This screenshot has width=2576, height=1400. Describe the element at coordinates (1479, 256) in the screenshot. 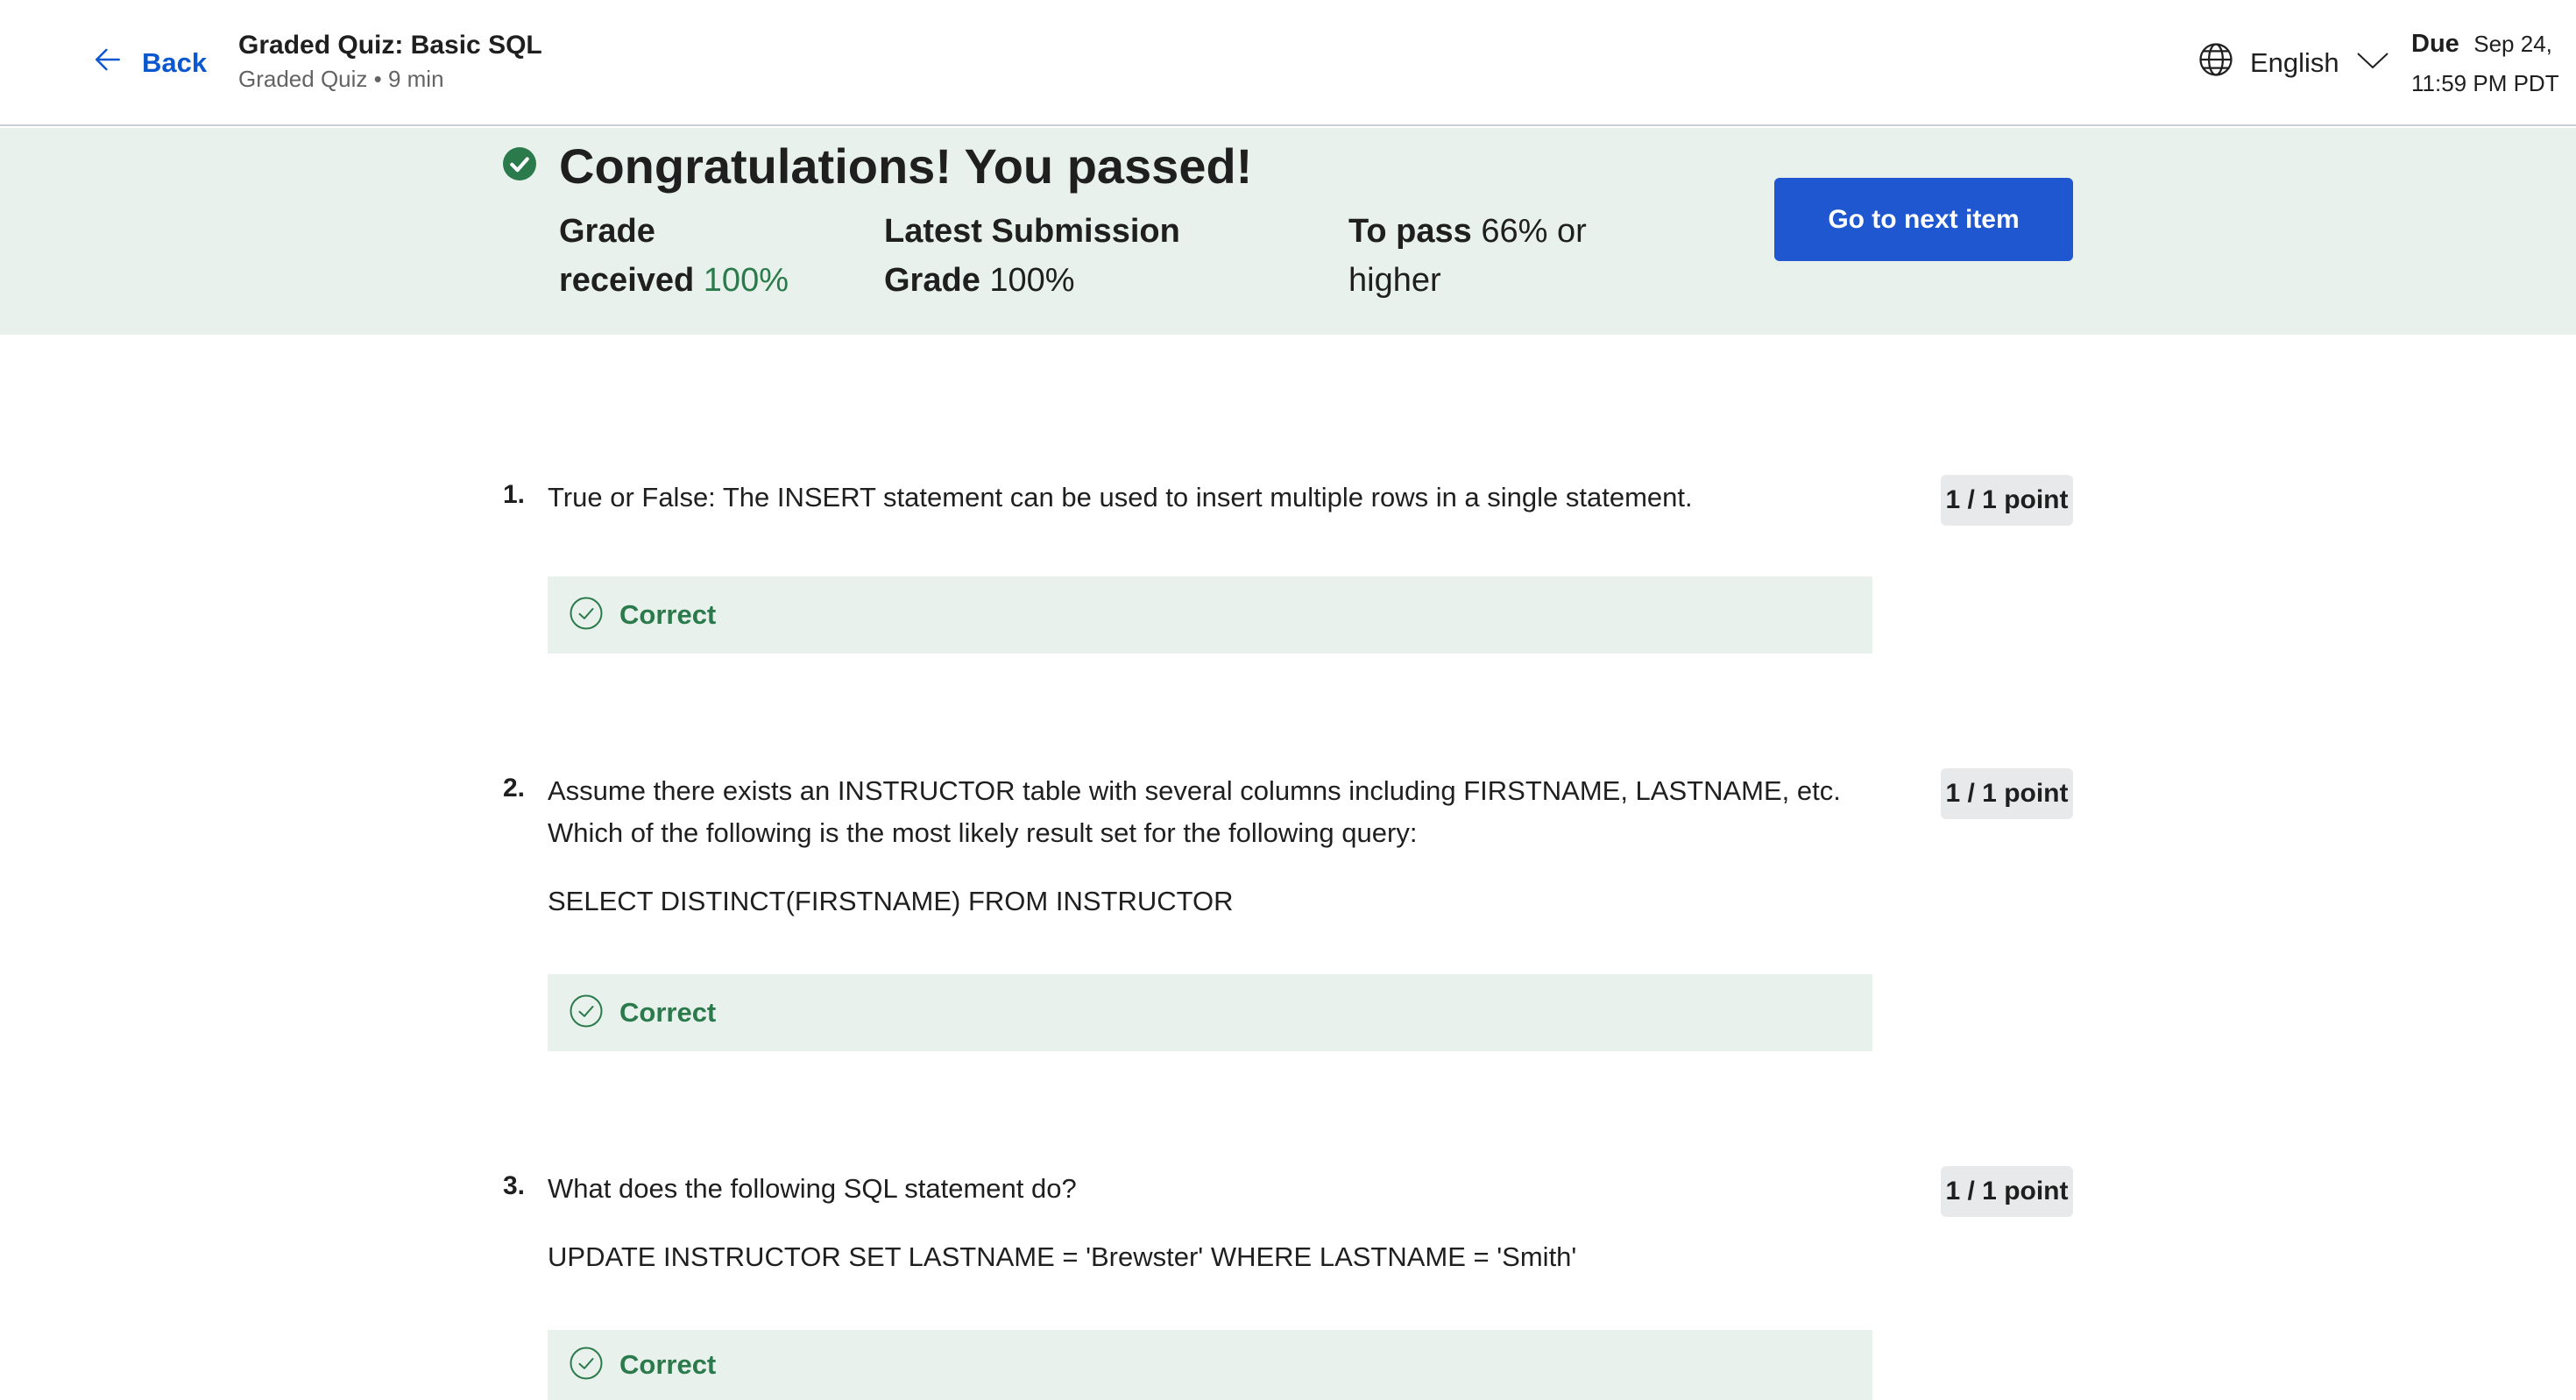

I see `pass-threshold: To pass 66% or higher` at that location.